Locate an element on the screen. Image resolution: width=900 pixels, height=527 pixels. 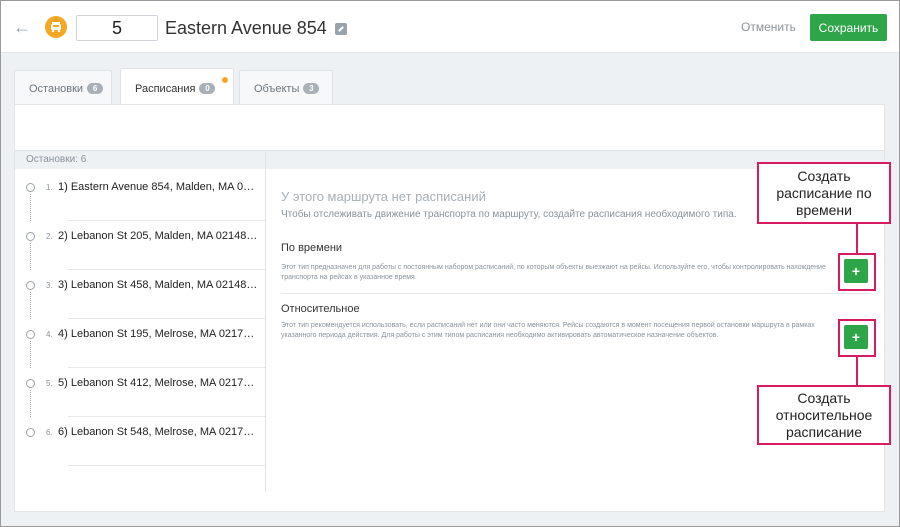
route-title: Eastern Avenue 854 is located at coordinates (246, 28).